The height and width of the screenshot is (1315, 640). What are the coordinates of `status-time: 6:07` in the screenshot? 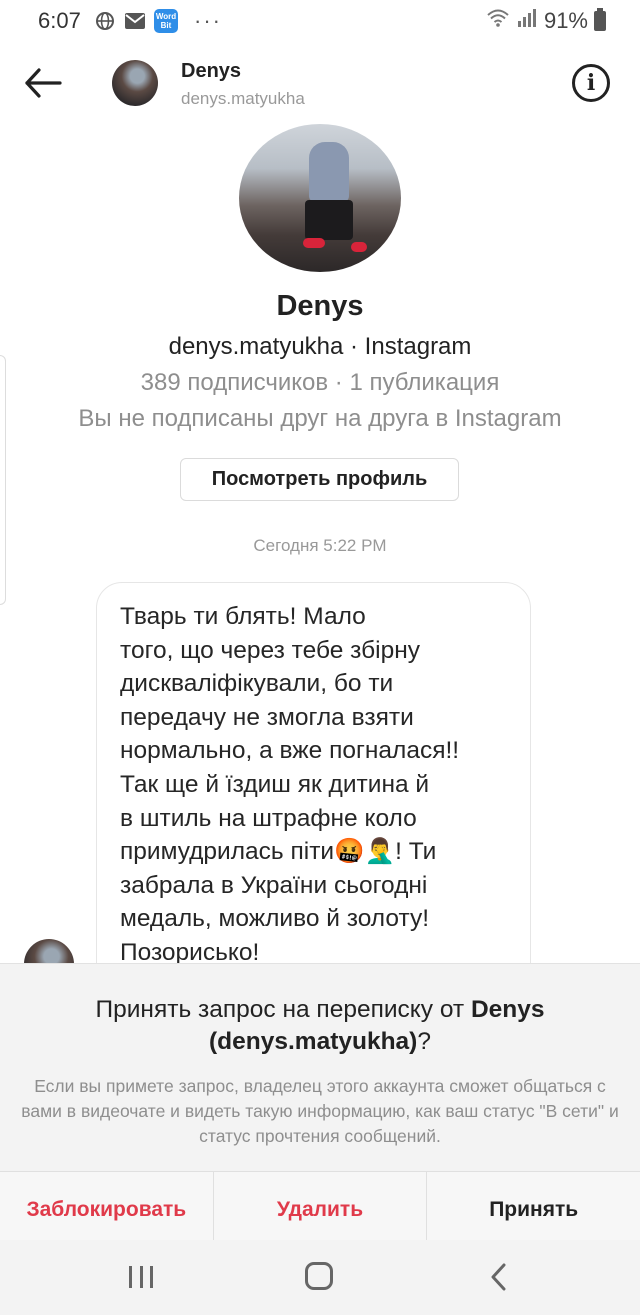 It's located at (59, 20).